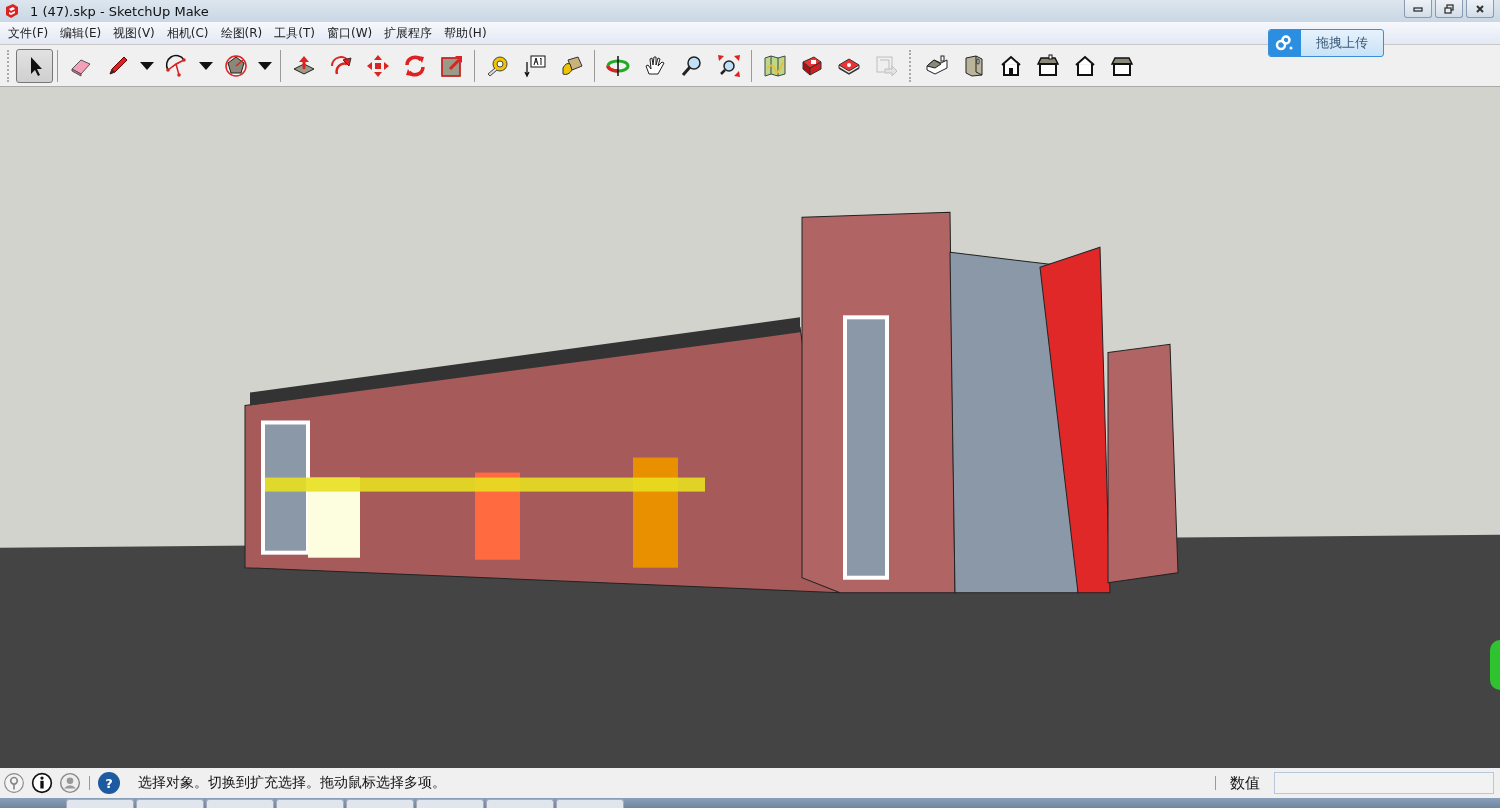 This screenshot has width=1500, height=808. I want to click on close-icon, so click(1480, 8).